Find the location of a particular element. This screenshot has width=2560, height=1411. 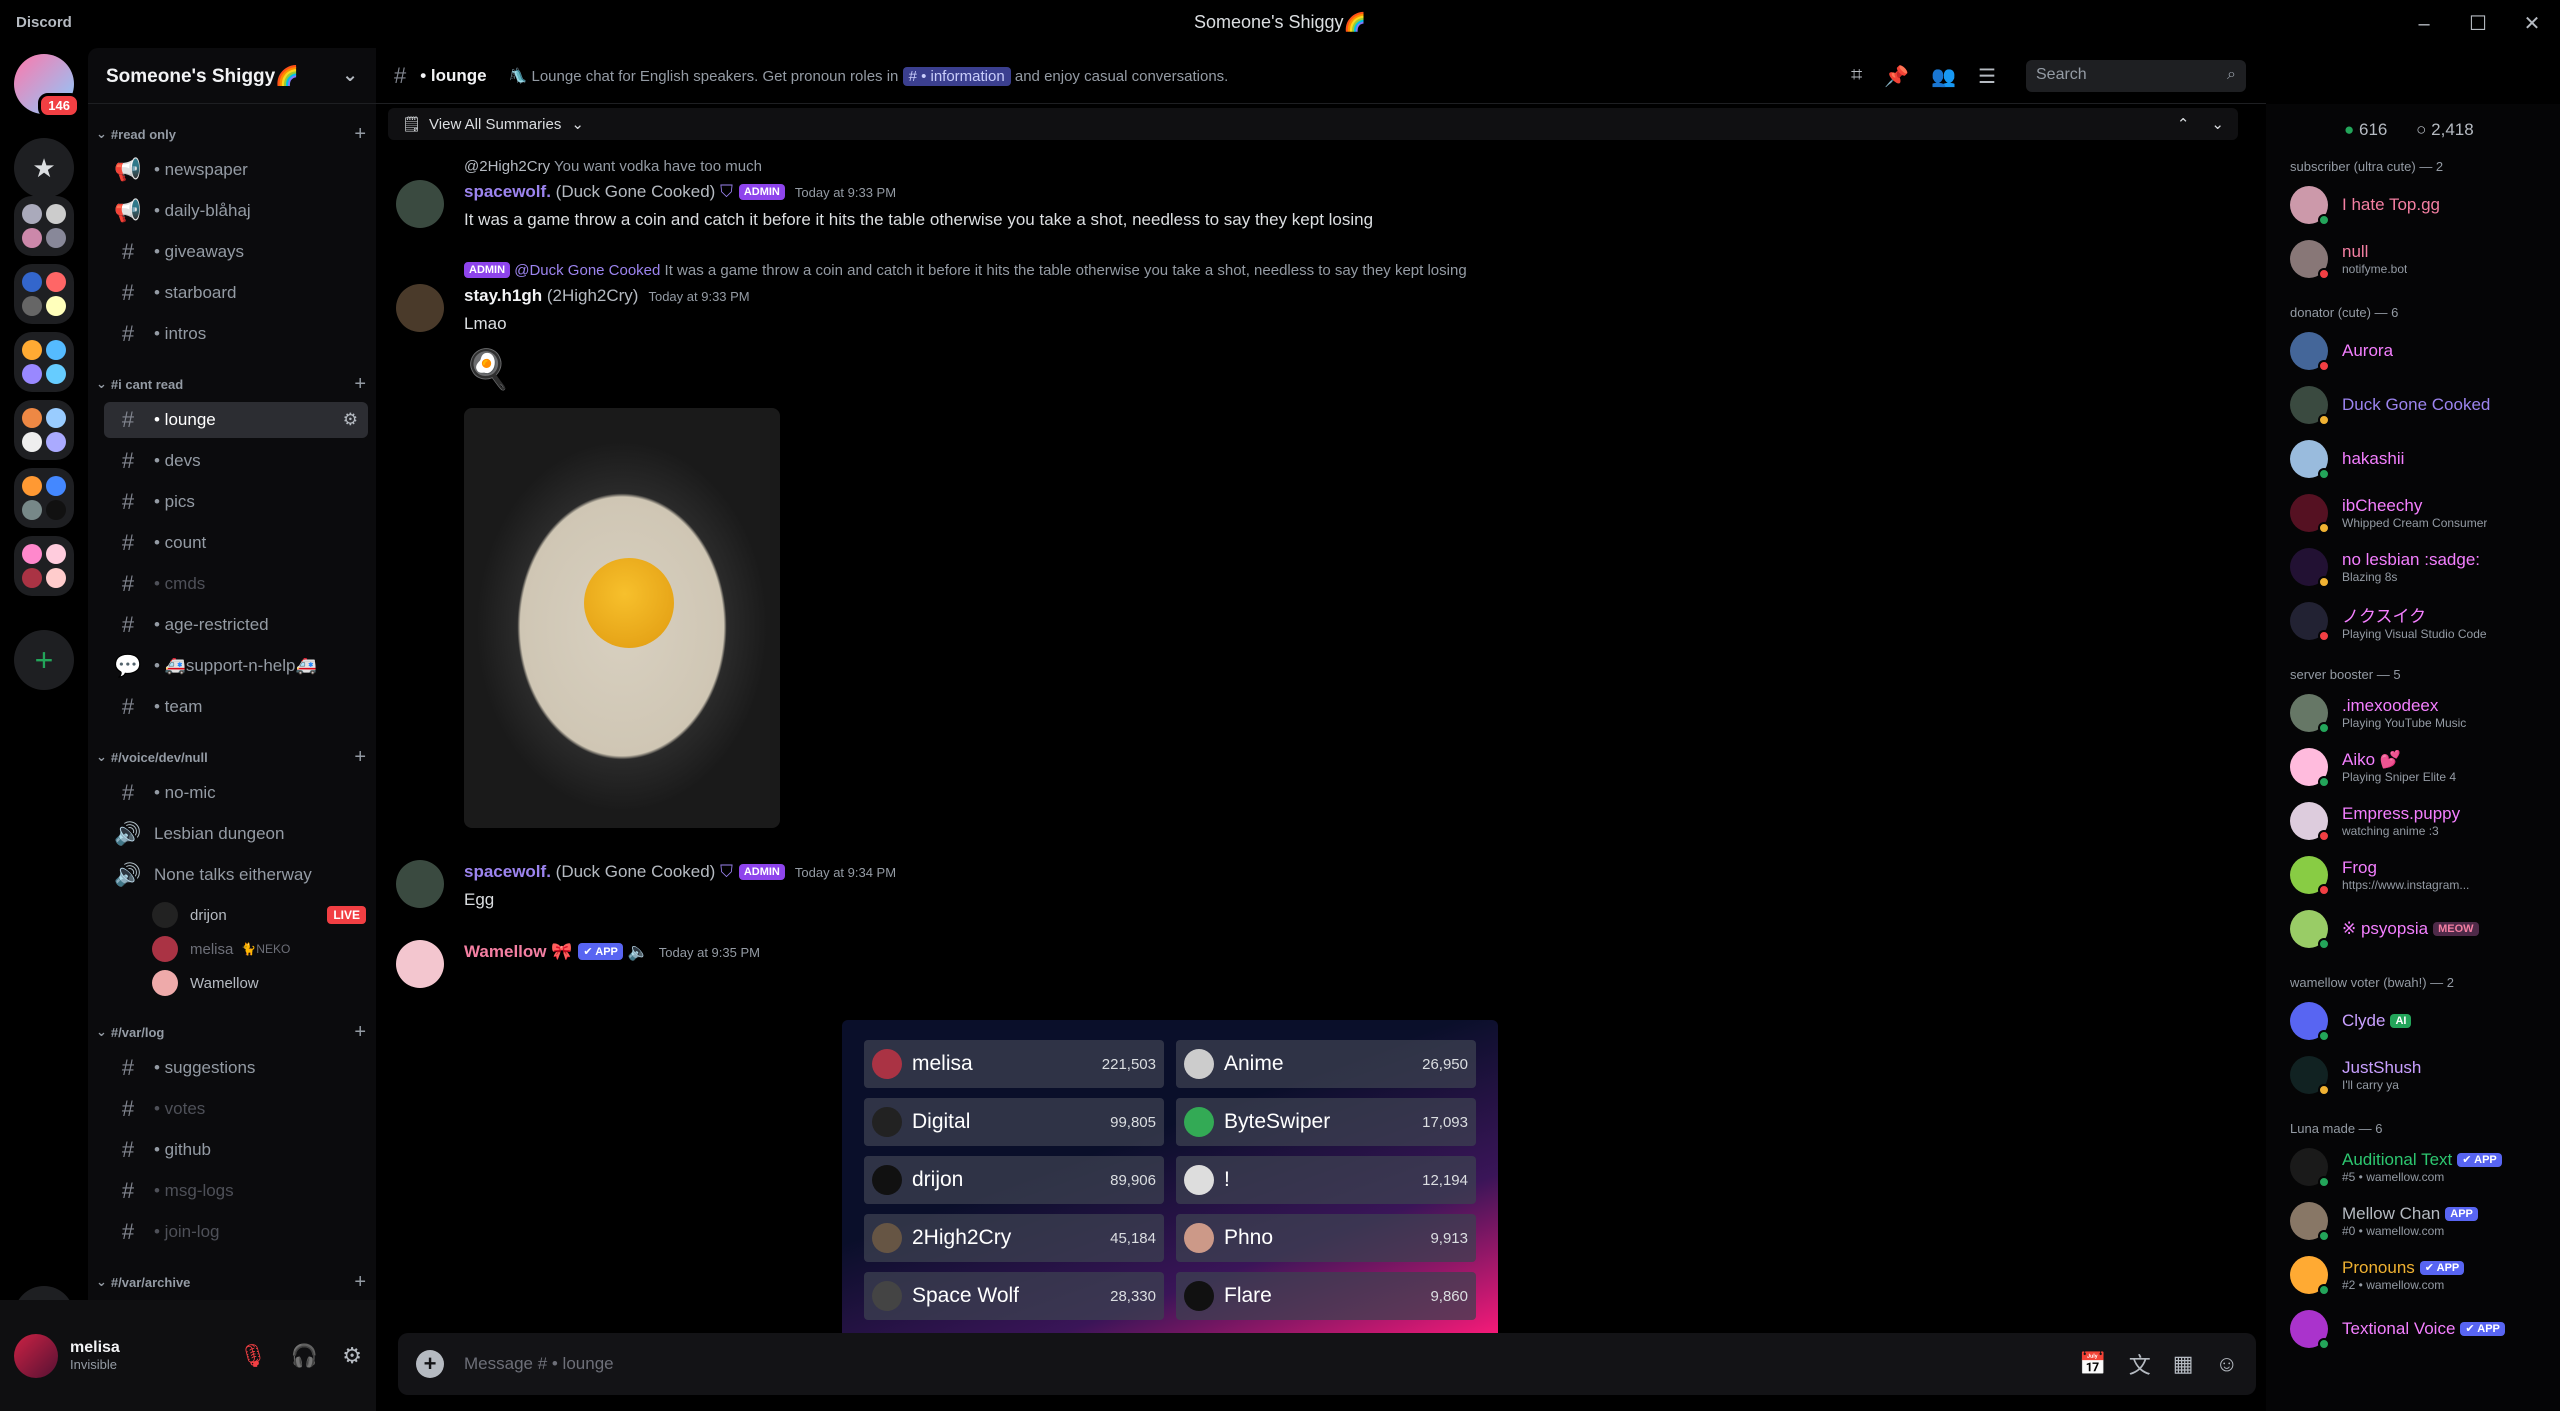

direct-messages-button: 146 is located at coordinates (47, 86).